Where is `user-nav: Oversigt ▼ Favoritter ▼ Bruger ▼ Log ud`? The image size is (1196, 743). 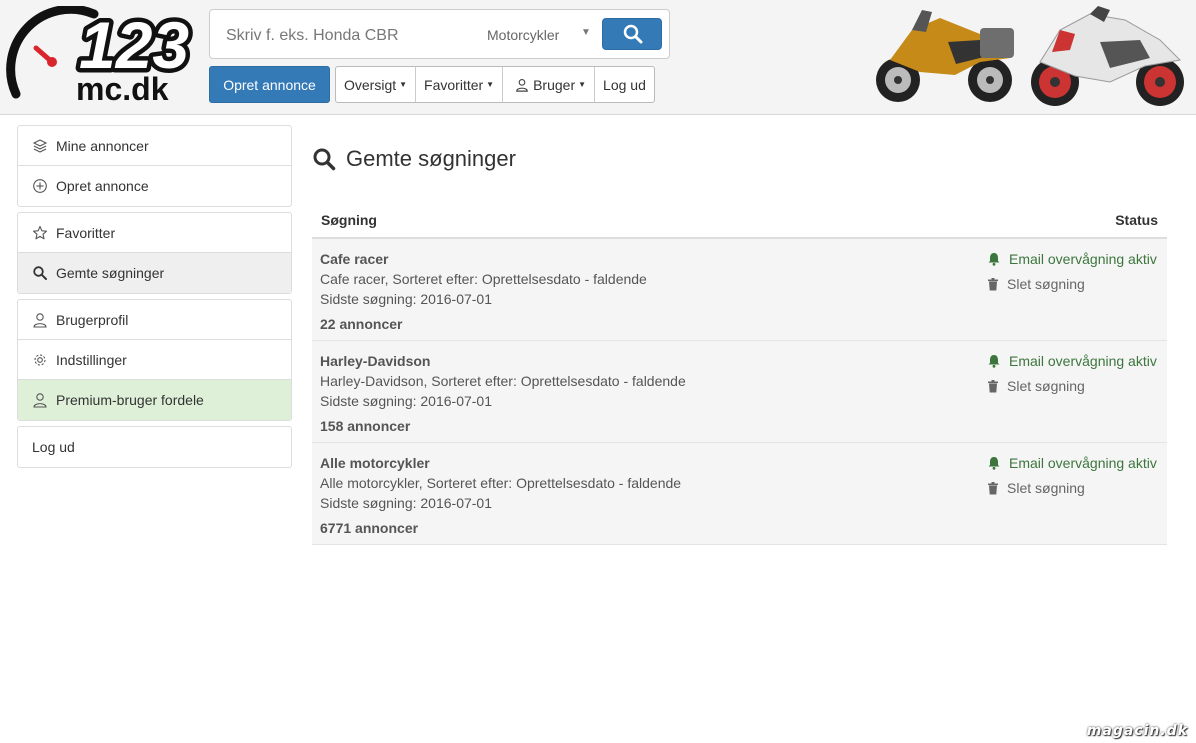 user-nav: Oversigt ▼ Favoritter ▼ Bruger ▼ Log ud is located at coordinates (495, 84).